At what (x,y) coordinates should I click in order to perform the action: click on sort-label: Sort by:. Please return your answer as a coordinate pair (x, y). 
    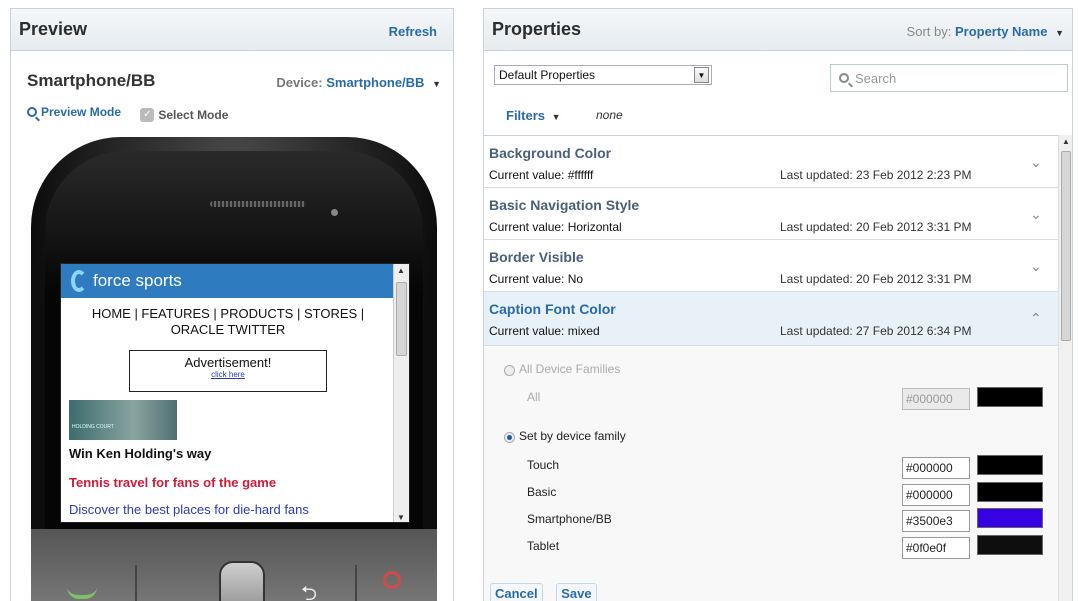
    Looking at the image, I should click on (929, 31).